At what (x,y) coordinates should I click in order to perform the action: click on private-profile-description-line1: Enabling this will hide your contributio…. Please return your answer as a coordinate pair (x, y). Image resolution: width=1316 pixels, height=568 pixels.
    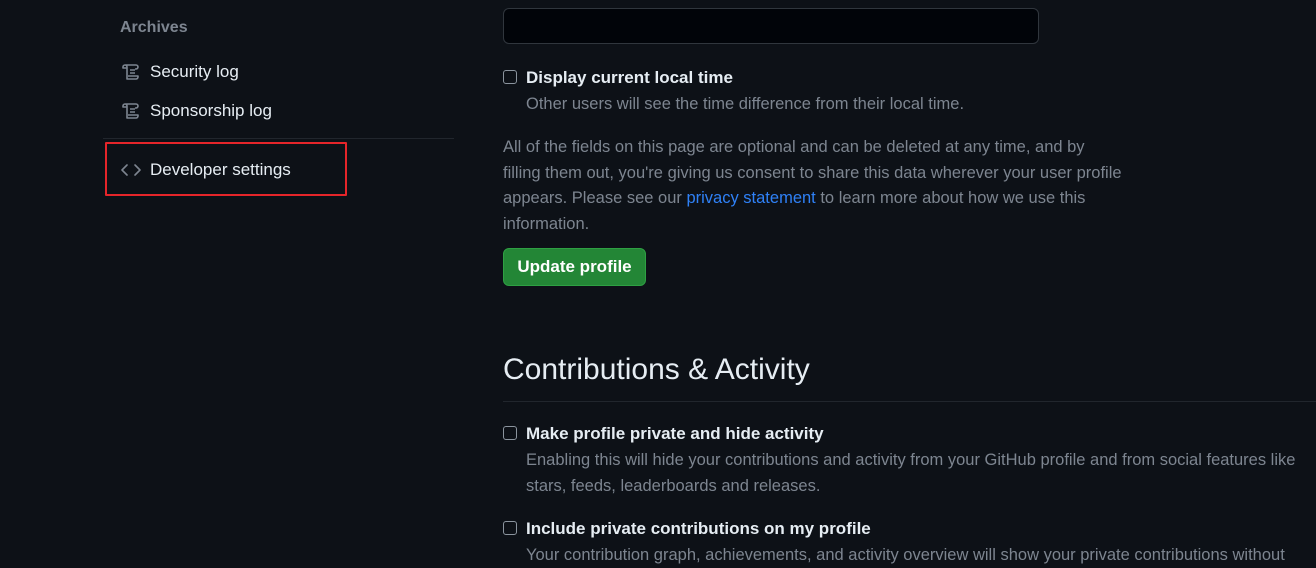
    Looking at the image, I should click on (911, 460).